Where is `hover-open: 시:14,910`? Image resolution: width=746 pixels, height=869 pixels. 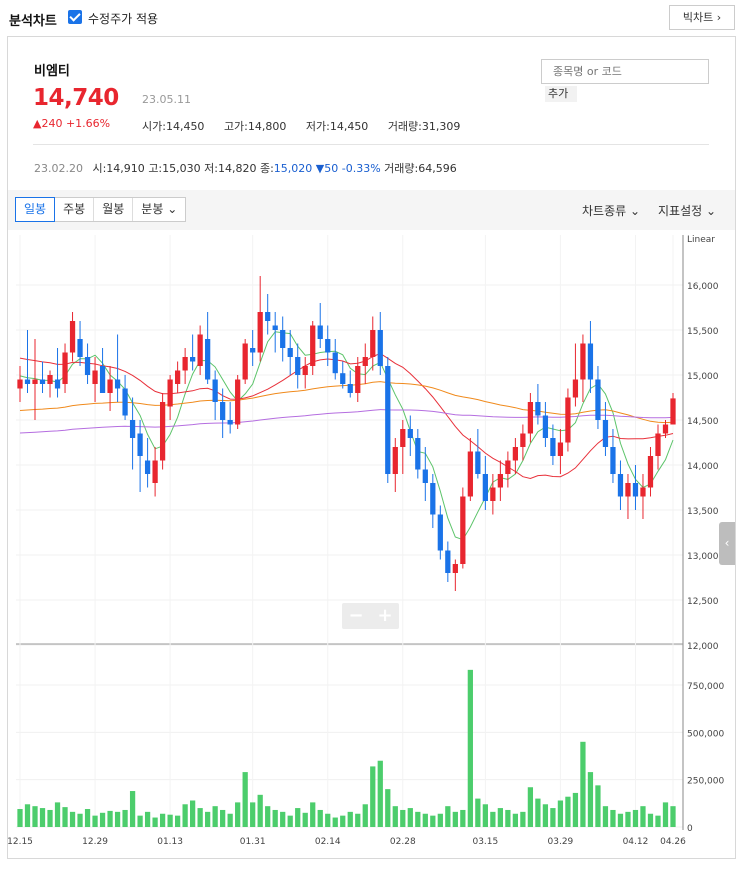
hover-open: 시:14,910 is located at coordinates (118, 168).